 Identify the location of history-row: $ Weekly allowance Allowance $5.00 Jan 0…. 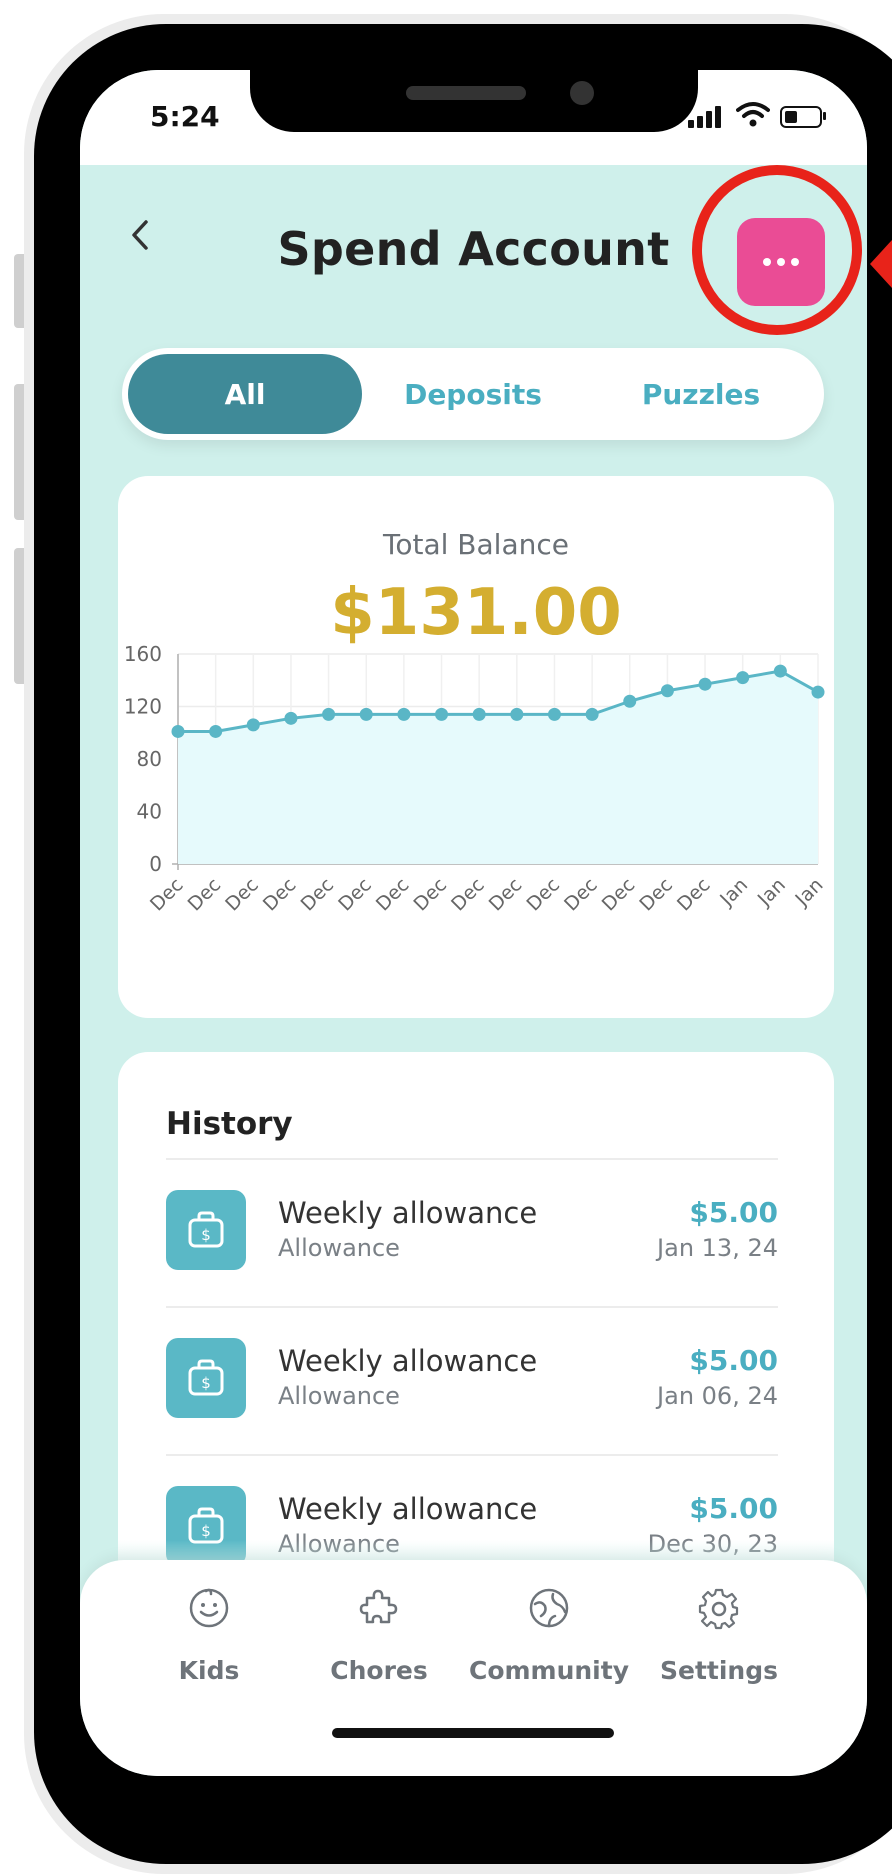
(472, 1386).